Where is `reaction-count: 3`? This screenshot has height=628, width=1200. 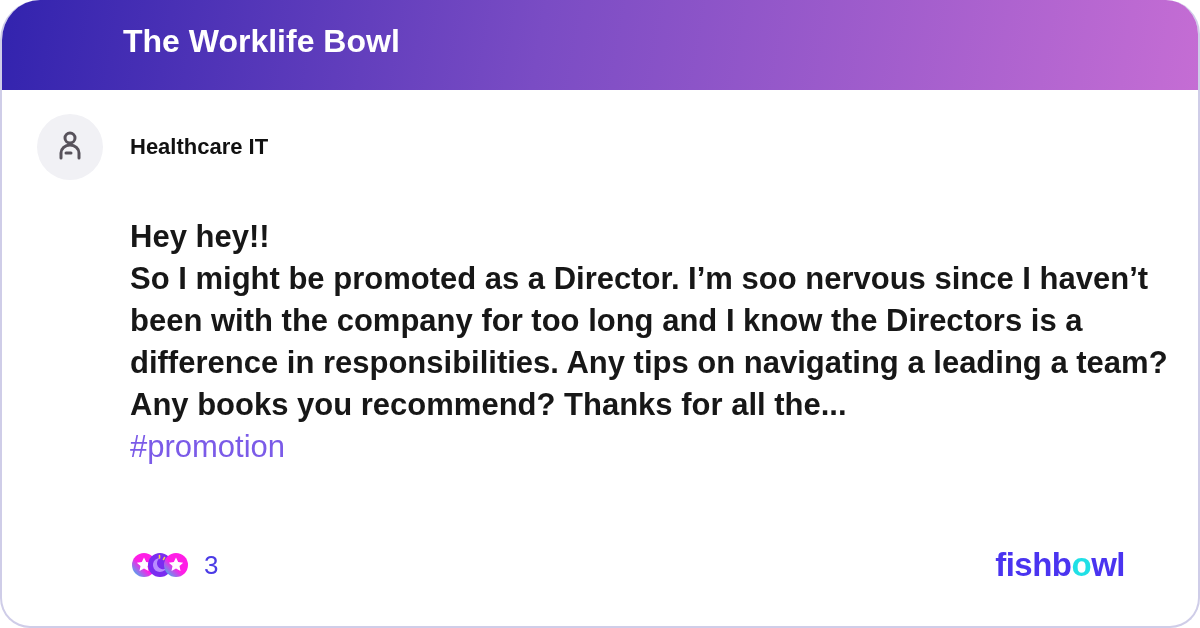
reaction-count: 3 is located at coordinates (211, 565).